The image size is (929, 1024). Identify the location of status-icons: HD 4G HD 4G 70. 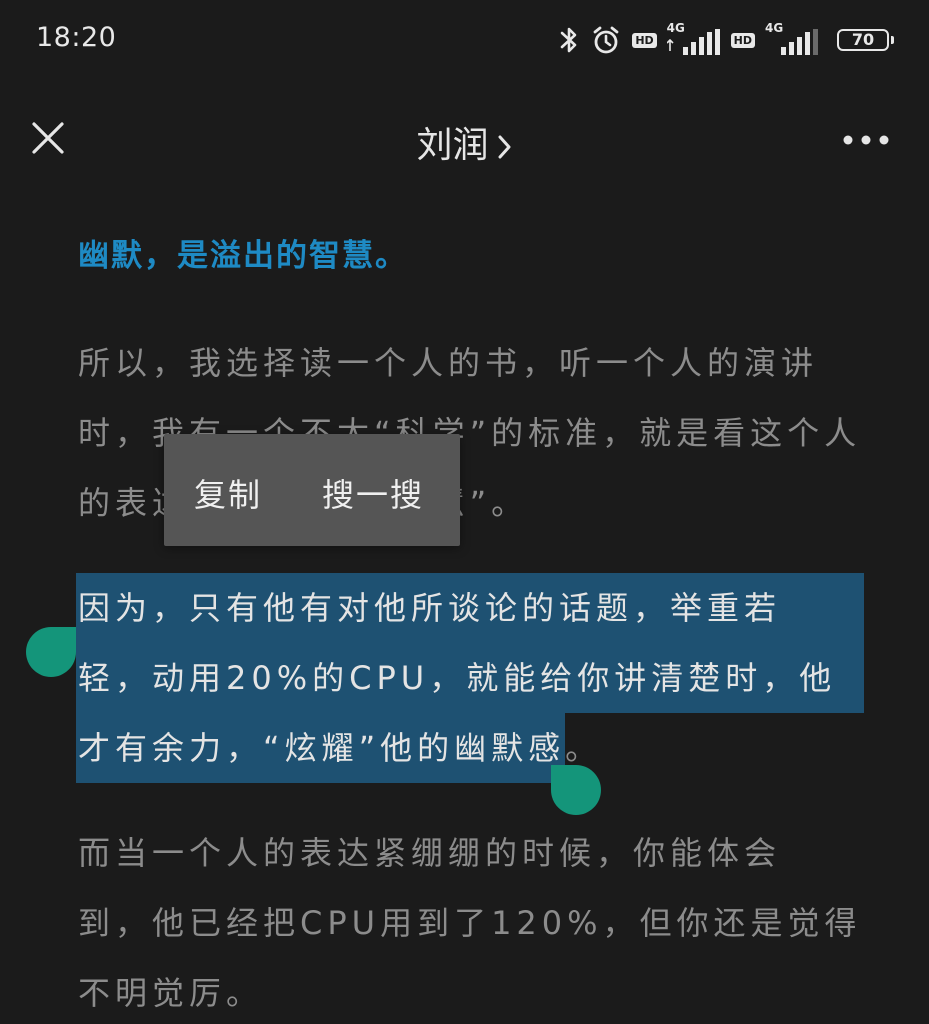
(726, 40).